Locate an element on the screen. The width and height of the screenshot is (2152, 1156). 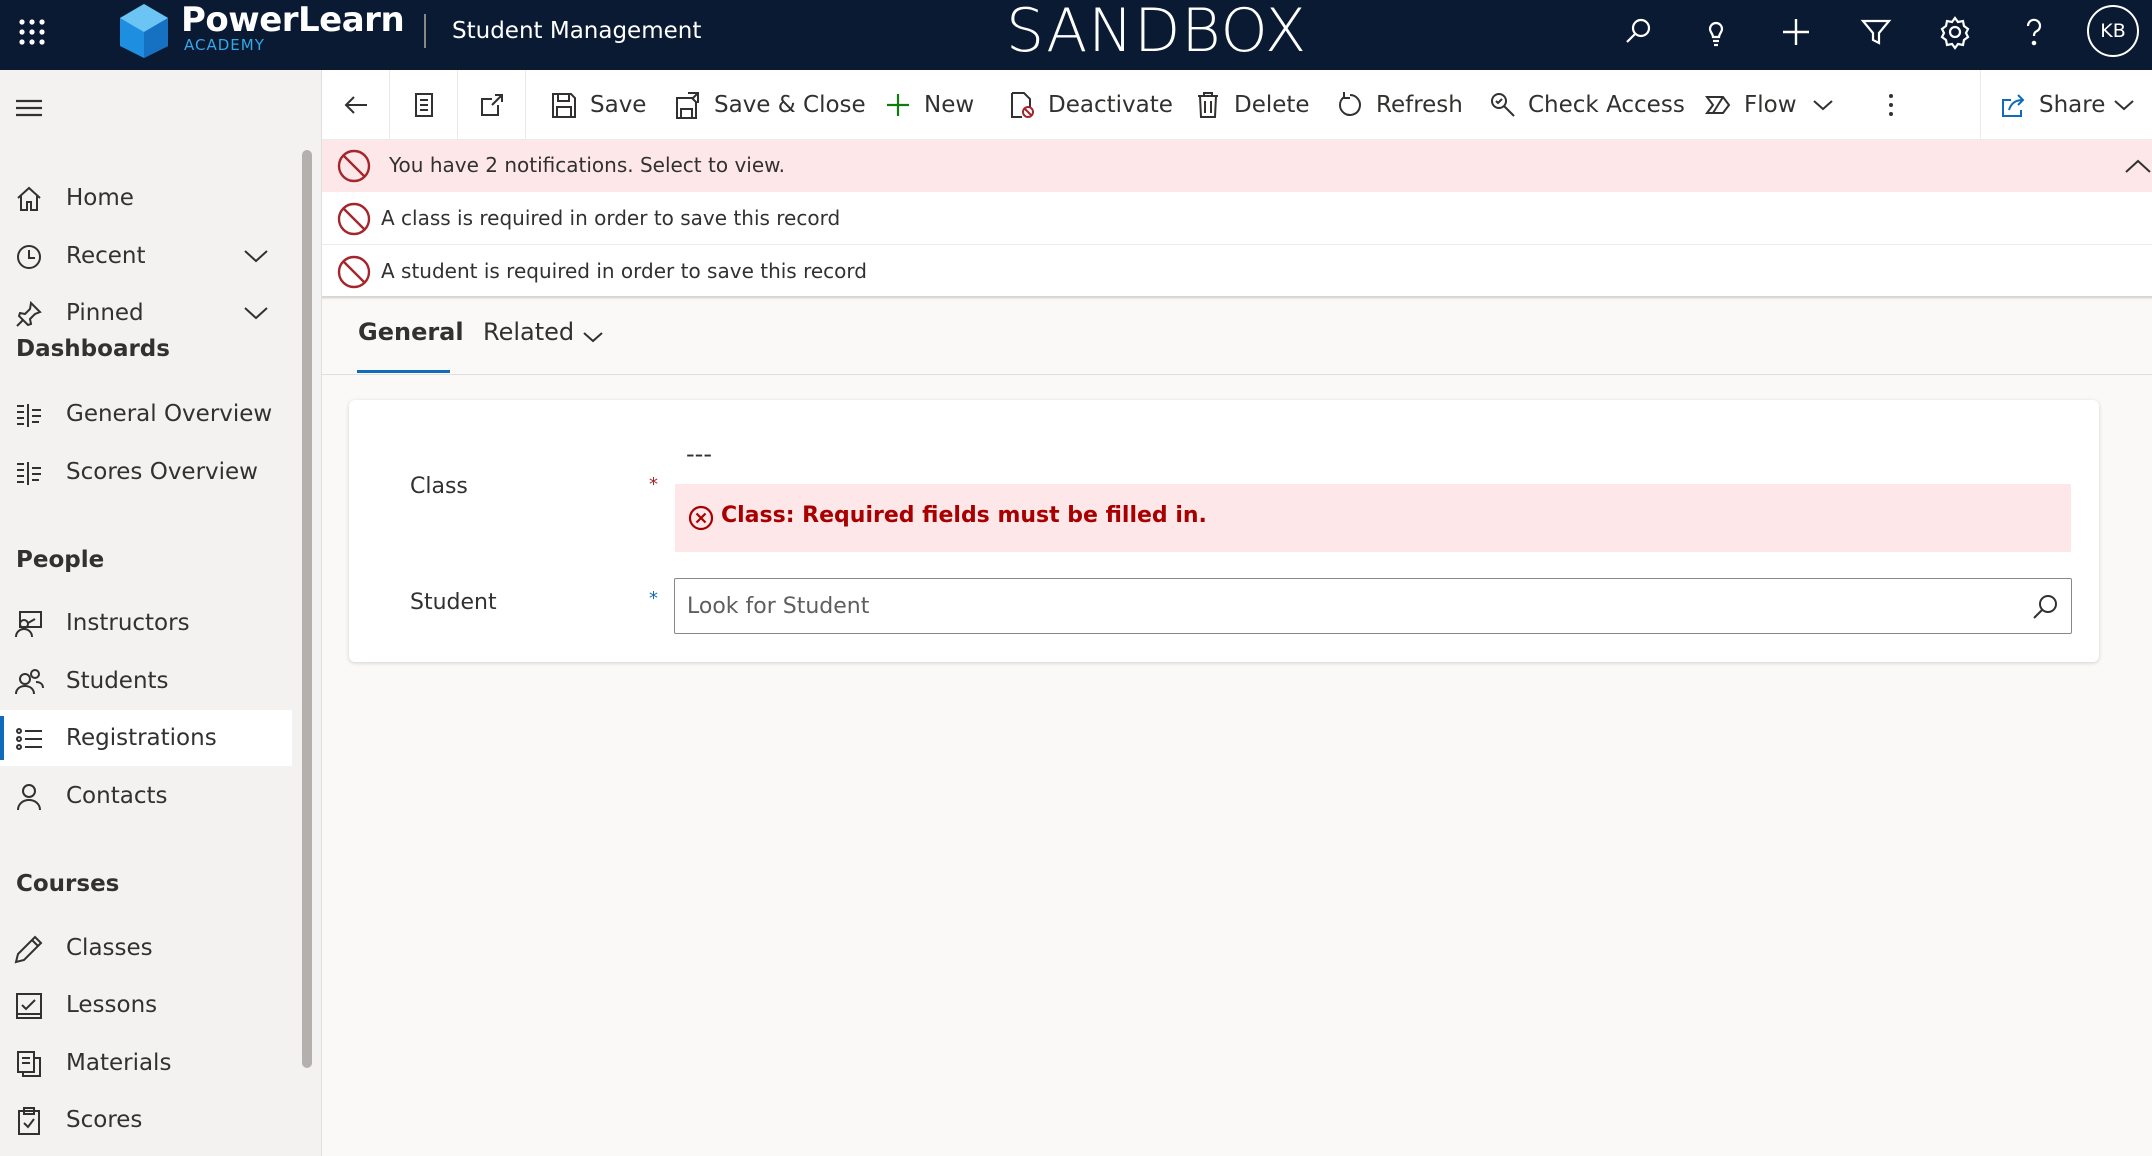
sidebar-item-label: Lessons is located at coordinates (112, 1005).